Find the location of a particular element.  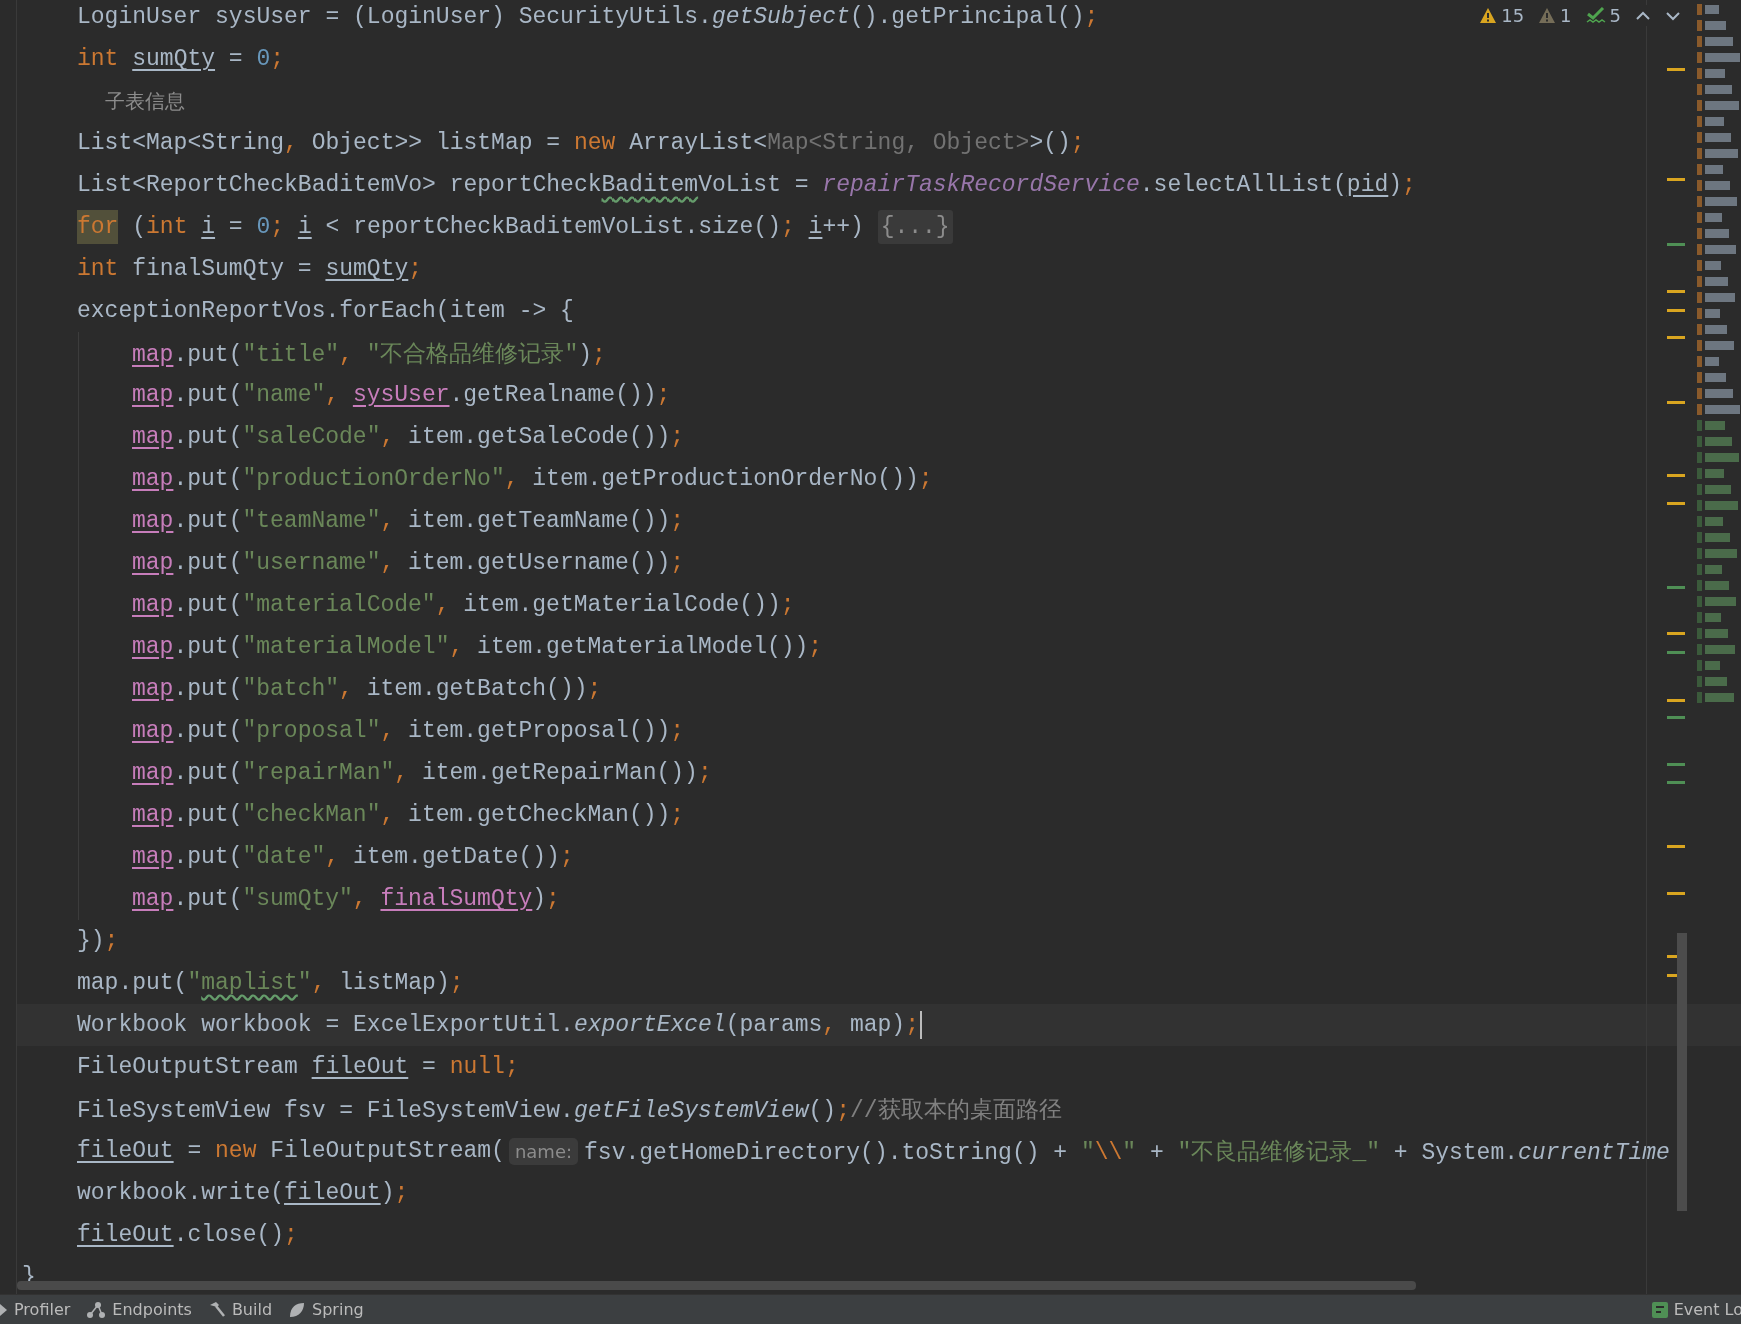

code-text: (int i = 0; i < reportCheckBaditemVoList.size(); i++) is located at coordinates (498, 227).